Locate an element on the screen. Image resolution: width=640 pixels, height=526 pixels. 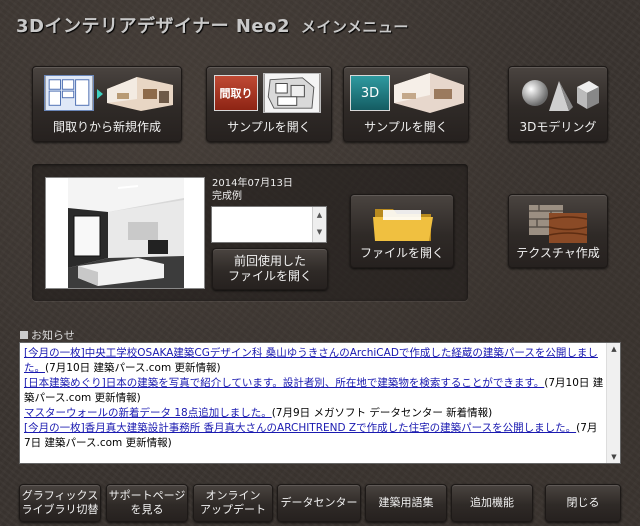
recent-file-list: ▲ ▼ is located at coordinates (269, 224).